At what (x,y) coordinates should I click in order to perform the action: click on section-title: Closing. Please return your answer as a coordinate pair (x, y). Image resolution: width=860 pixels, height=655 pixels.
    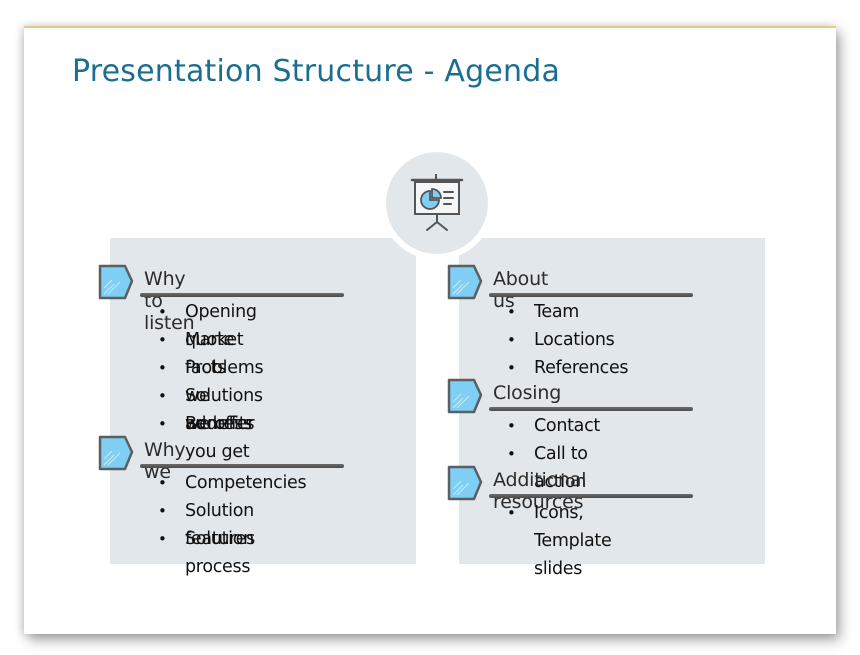
    Looking at the image, I should click on (527, 393).